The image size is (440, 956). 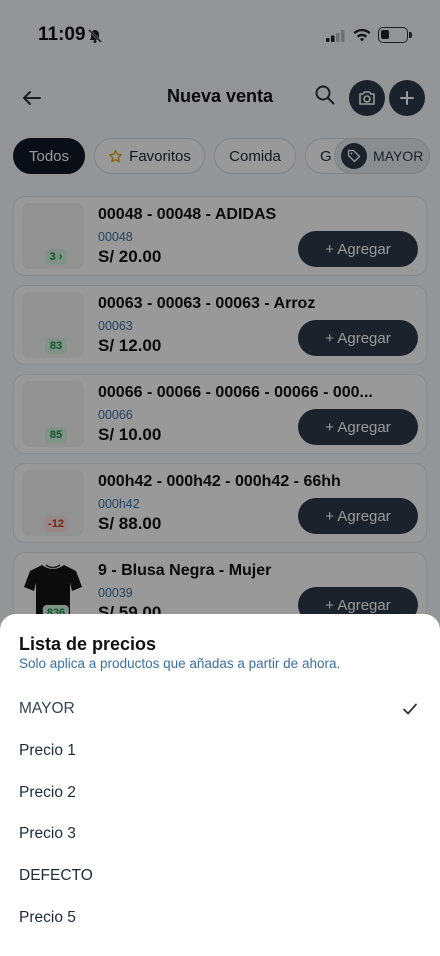 I want to click on price-option-precio-2: Precio 2, so click(x=220, y=794).